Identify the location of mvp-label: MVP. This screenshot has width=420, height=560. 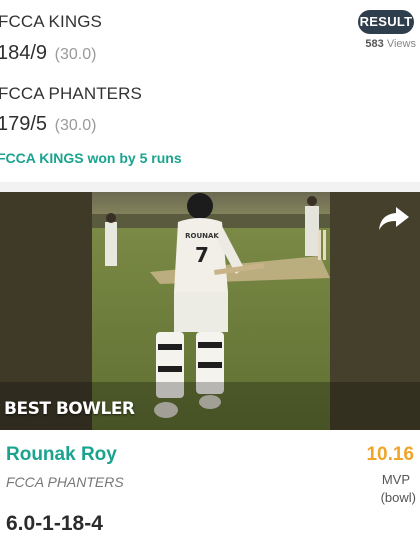
(395, 479).